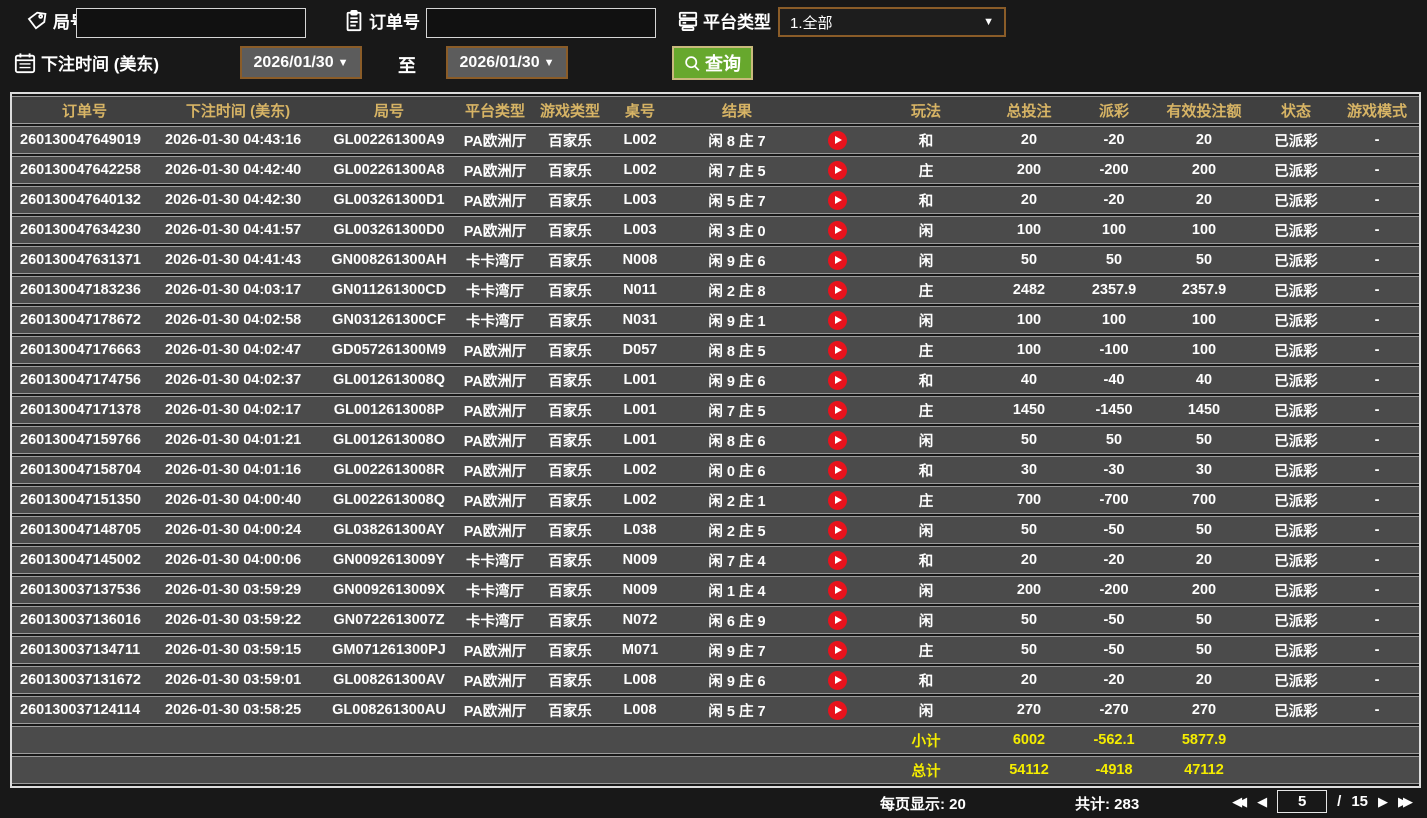 The width and height of the screenshot is (1427, 818). What do you see at coordinates (301, 62) in the screenshot?
I see `date-from-picker: 2026/01/30 ▼` at bounding box center [301, 62].